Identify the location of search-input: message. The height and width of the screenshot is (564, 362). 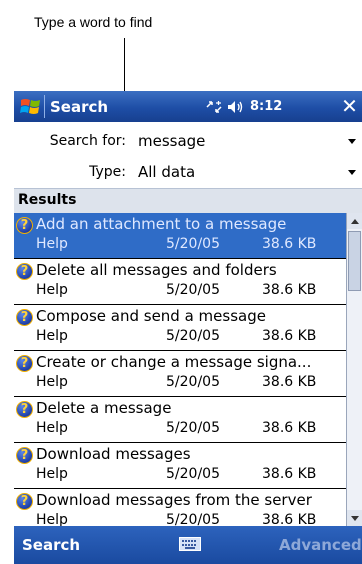
(171, 141).